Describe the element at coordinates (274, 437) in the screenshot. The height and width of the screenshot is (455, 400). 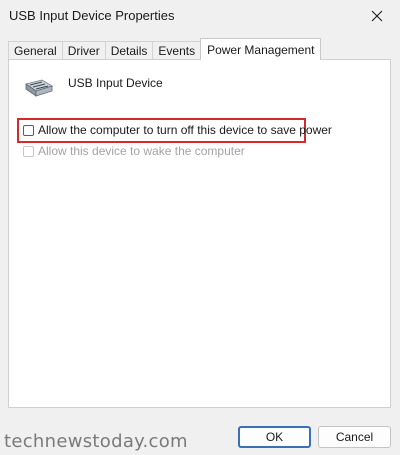
I see `ok-button: OK` at that location.